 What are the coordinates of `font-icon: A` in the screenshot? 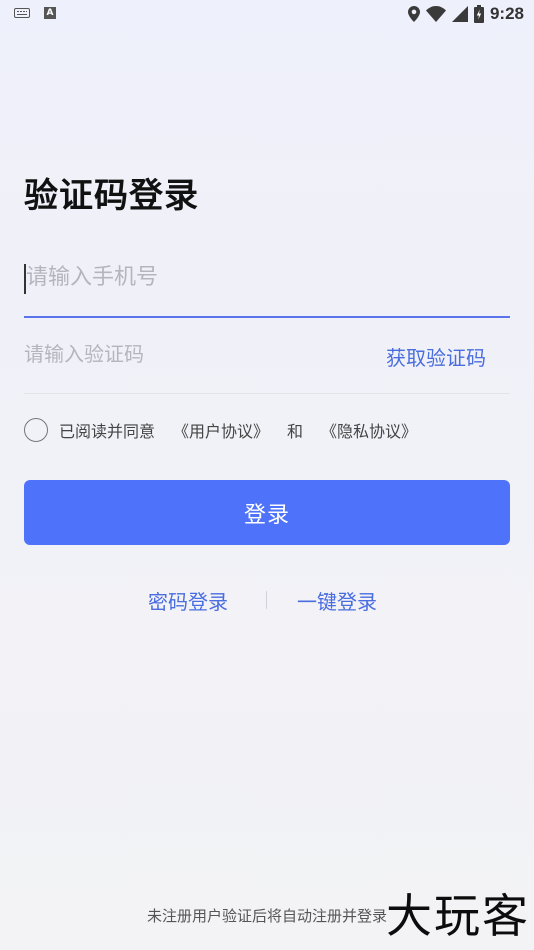 It's located at (50, 13).